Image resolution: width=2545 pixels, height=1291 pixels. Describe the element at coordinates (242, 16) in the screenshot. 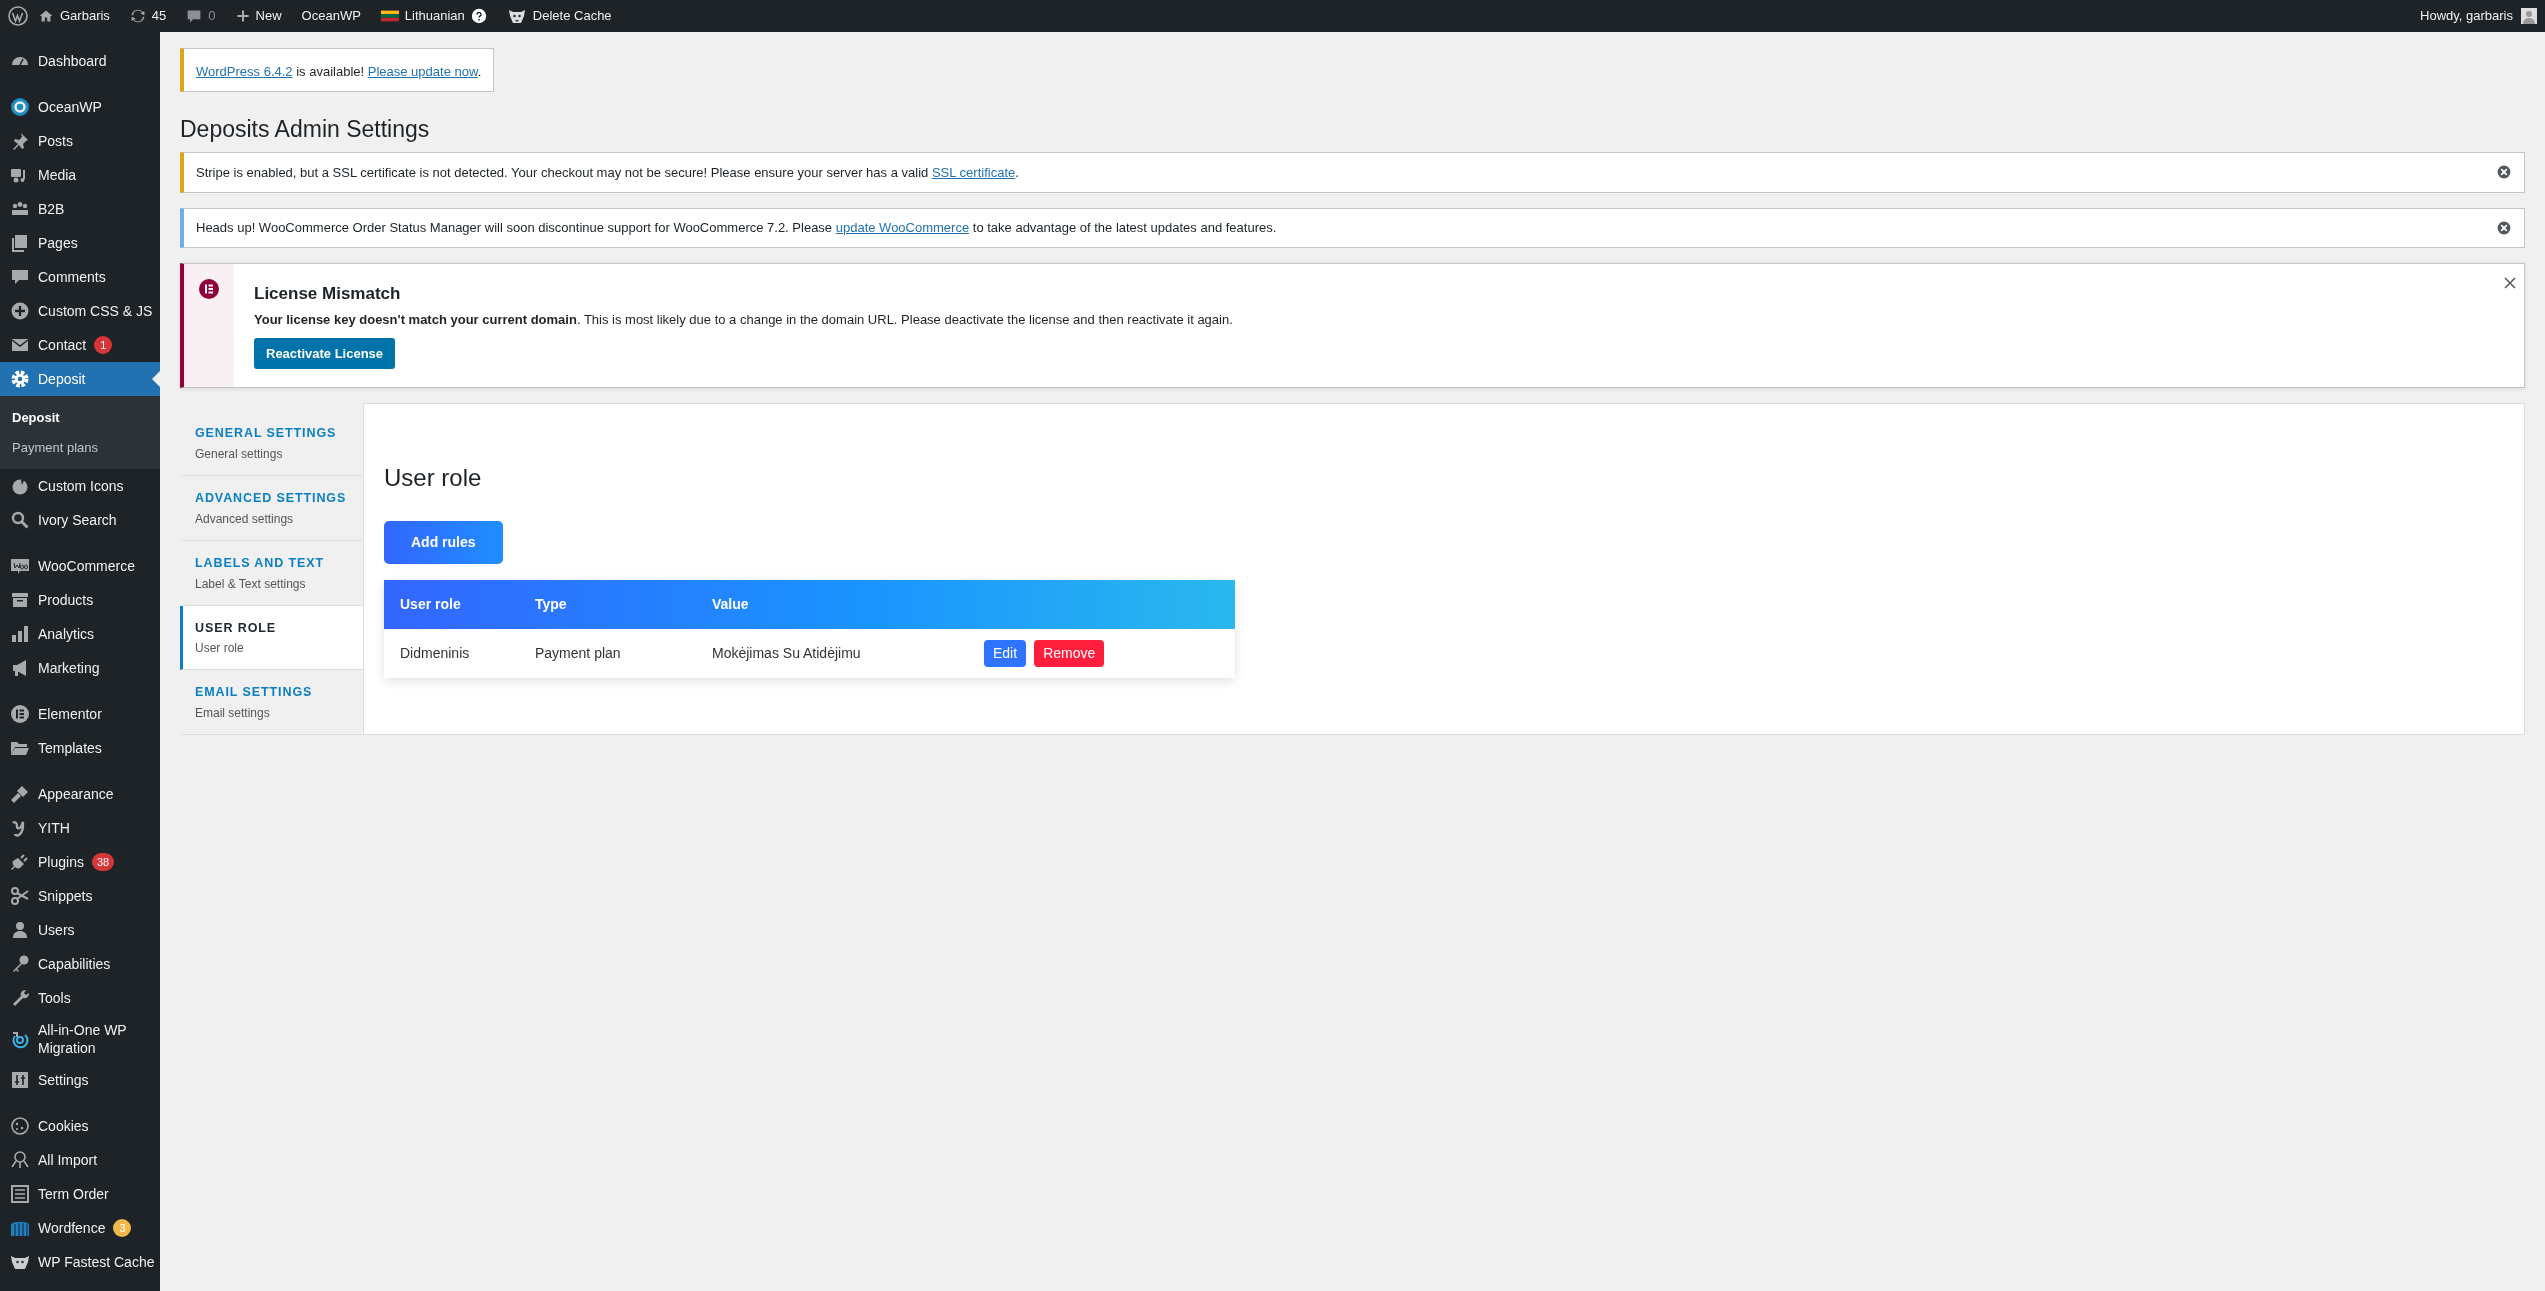

I see `plus-icon` at that location.